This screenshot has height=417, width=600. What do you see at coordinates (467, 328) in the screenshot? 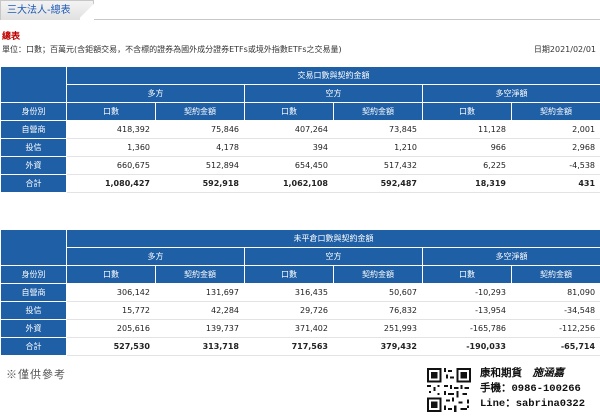
I see `table-cell: -165,786` at bounding box center [467, 328].